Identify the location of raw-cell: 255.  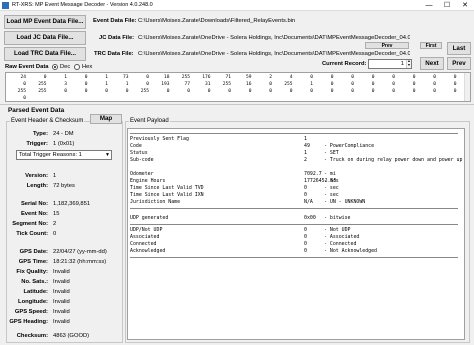
(144, 91).